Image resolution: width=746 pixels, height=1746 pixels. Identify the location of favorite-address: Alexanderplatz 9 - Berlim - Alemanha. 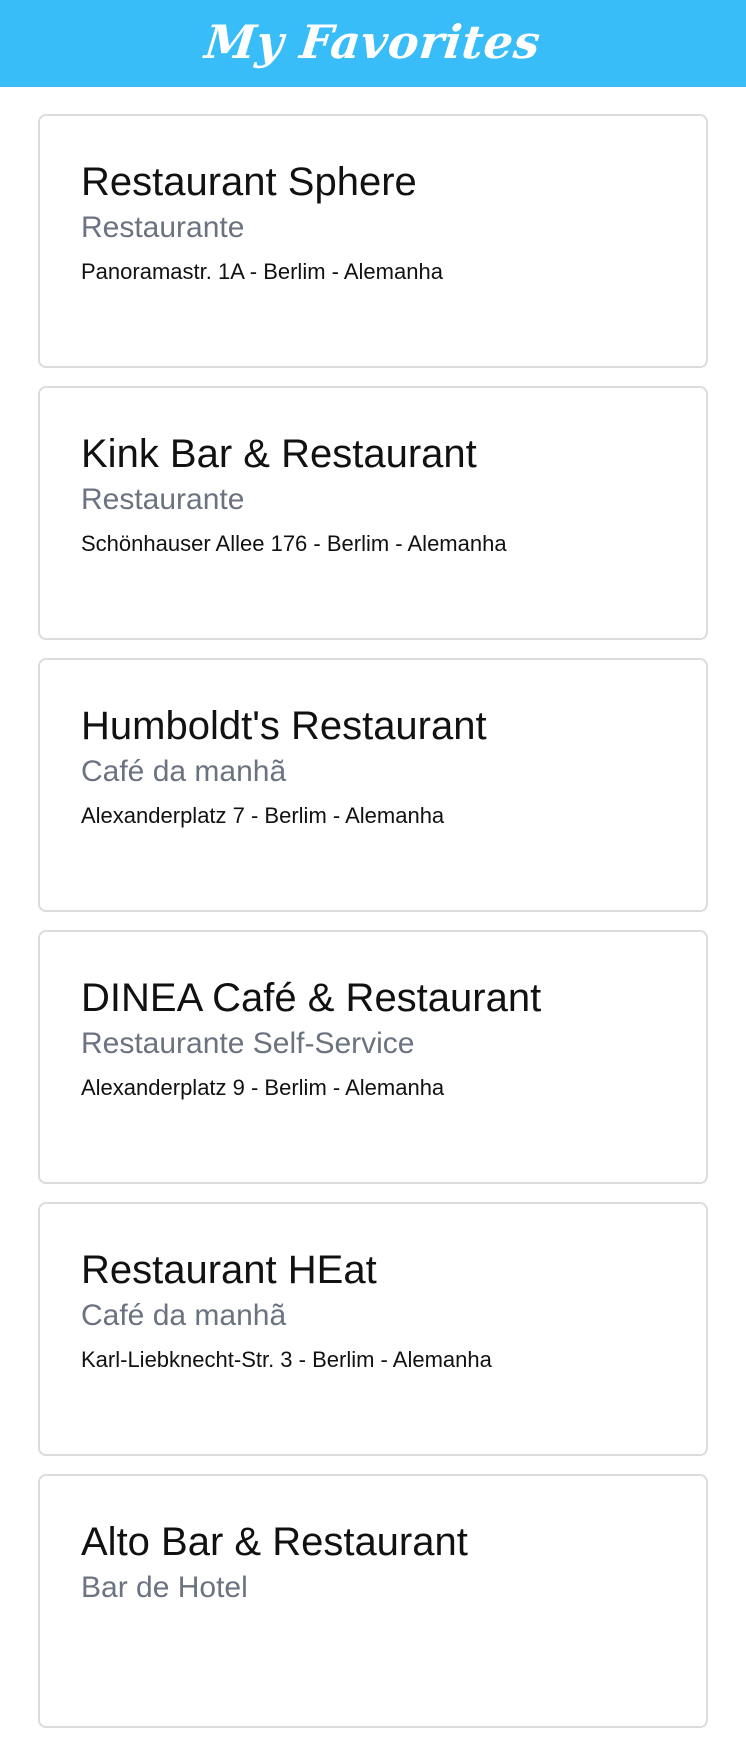
(263, 1087).